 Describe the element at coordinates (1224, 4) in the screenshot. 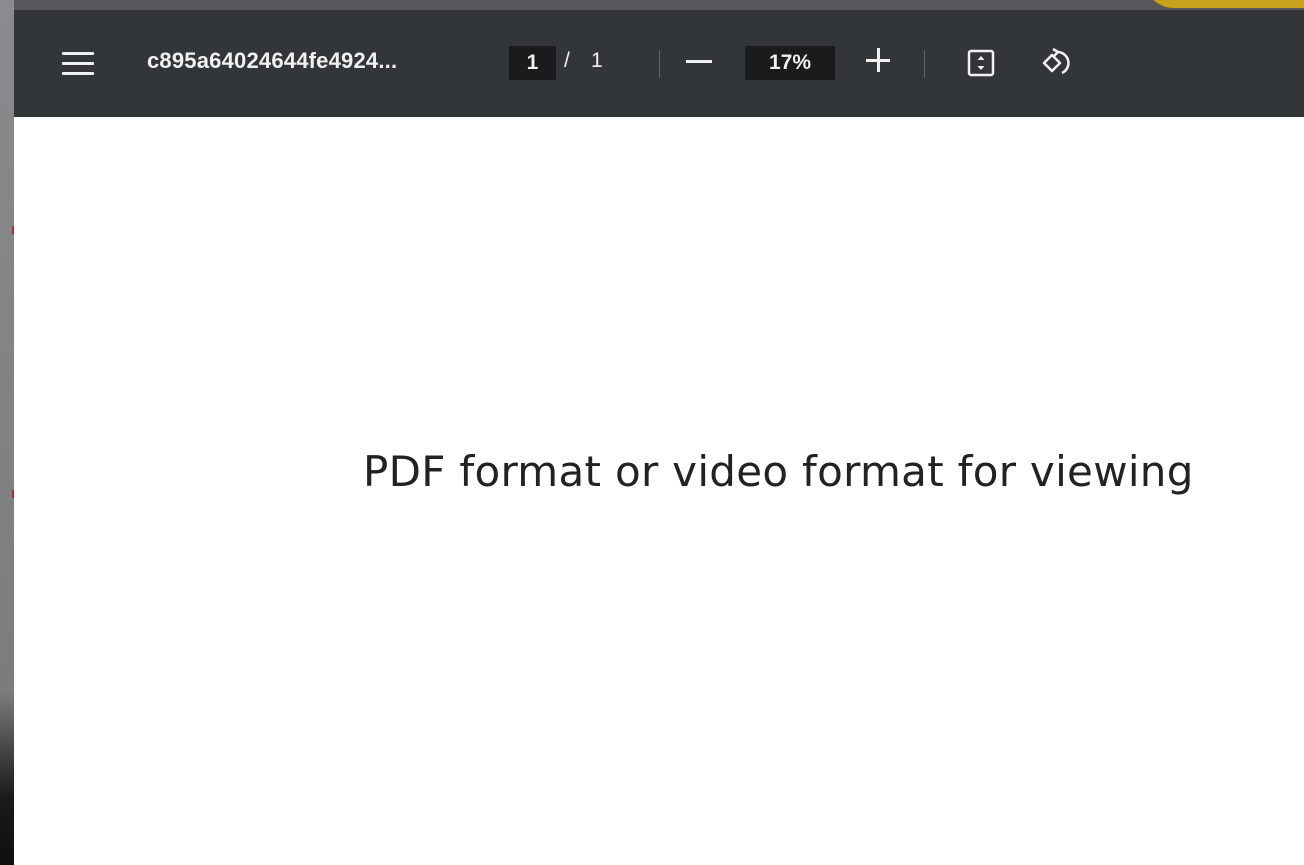

I see `background-accent-shape` at that location.